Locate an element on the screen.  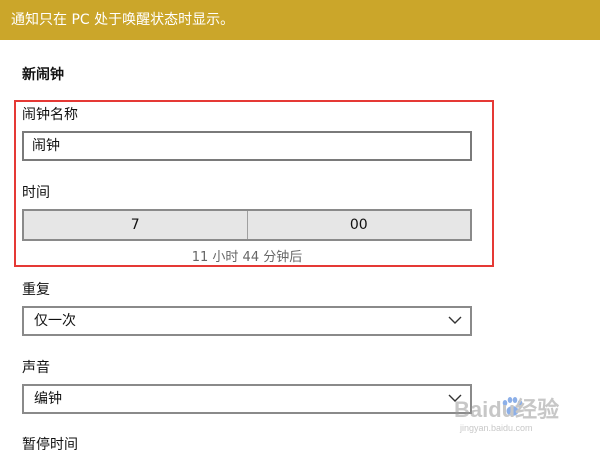
hour-selector: 7 is located at coordinates (135, 225).